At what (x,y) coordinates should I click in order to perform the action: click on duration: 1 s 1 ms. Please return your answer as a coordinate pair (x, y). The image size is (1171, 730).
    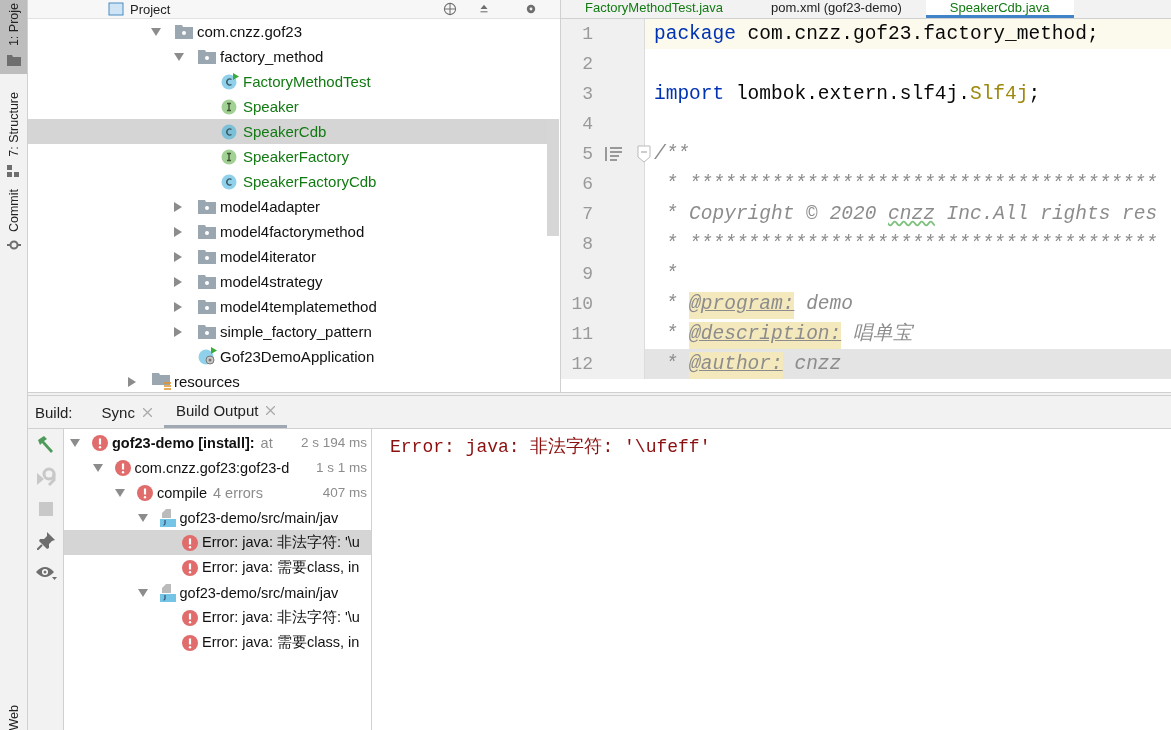
    Looking at the image, I should click on (341, 467).